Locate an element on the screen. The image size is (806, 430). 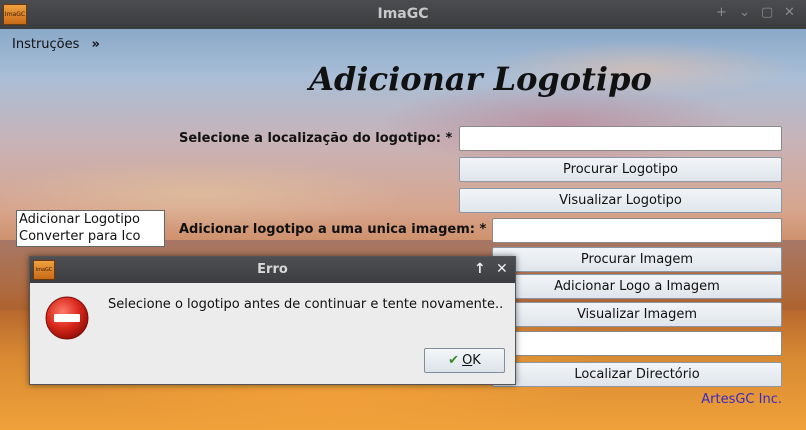
mode-list: Adicionar Logotipo Converter para Ico is located at coordinates (90, 228).